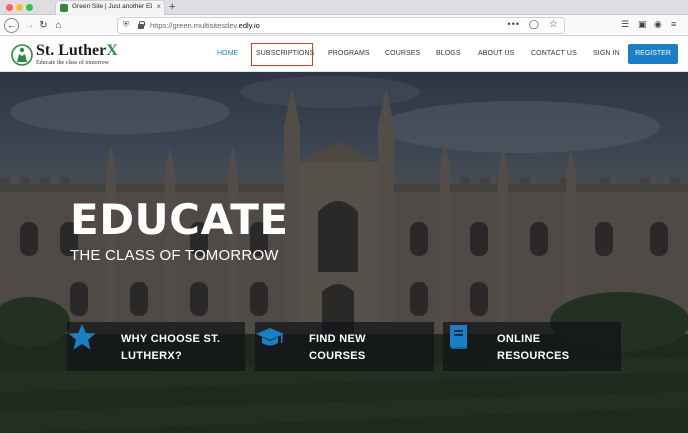 This screenshot has width=688, height=433. Describe the element at coordinates (29, 7) in the screenshot. I see `zoom-window-button` at that location.